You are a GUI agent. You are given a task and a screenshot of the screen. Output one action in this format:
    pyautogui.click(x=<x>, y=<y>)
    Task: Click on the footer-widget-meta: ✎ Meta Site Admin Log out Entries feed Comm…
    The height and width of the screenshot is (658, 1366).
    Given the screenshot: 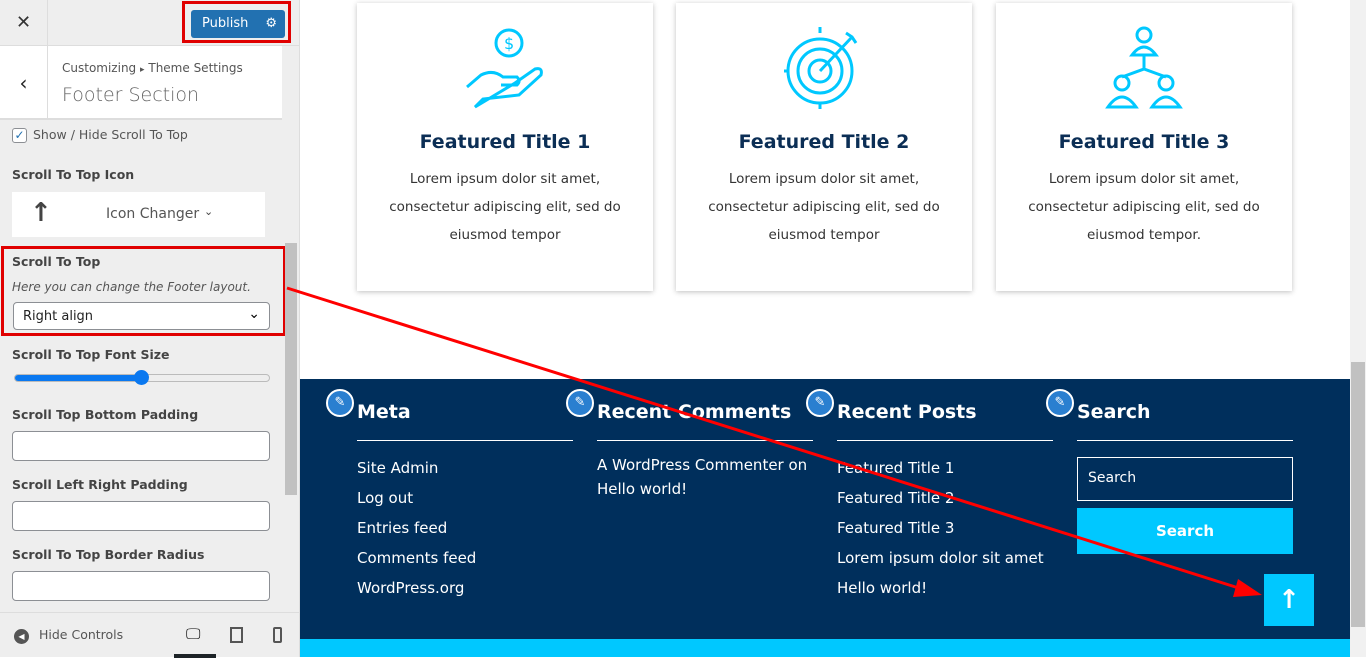 What is the action you would take?
    pyautogui.click(x=449, y=496)
    